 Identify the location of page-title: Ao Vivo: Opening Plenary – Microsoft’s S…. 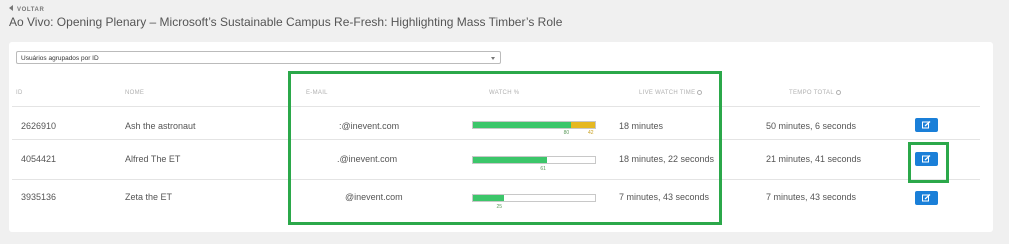
(286, 22).